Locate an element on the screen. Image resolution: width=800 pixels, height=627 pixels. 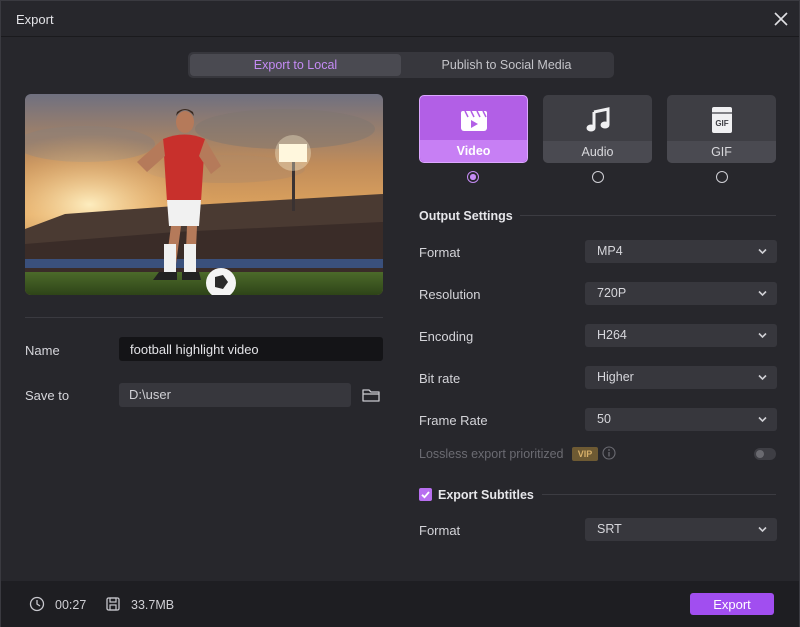
subtitle-format-select: SRT is located at coordinates (681, 529).